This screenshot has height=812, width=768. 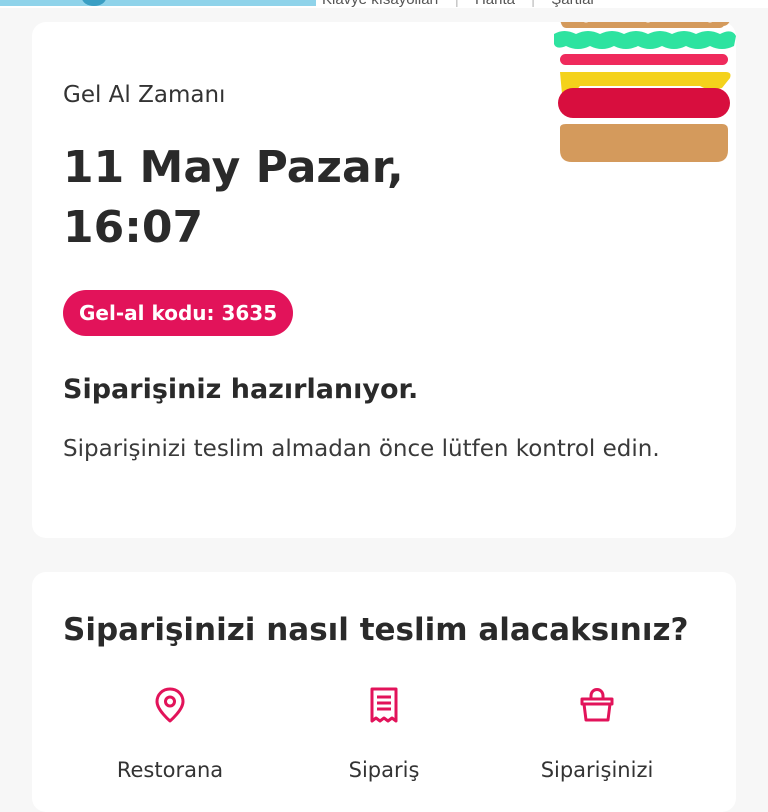 What do you see at coordinates (597, 770) in the screenshot?
I see `option-collect-order-label: Siparişinizi` at bounding box center [597, 770].